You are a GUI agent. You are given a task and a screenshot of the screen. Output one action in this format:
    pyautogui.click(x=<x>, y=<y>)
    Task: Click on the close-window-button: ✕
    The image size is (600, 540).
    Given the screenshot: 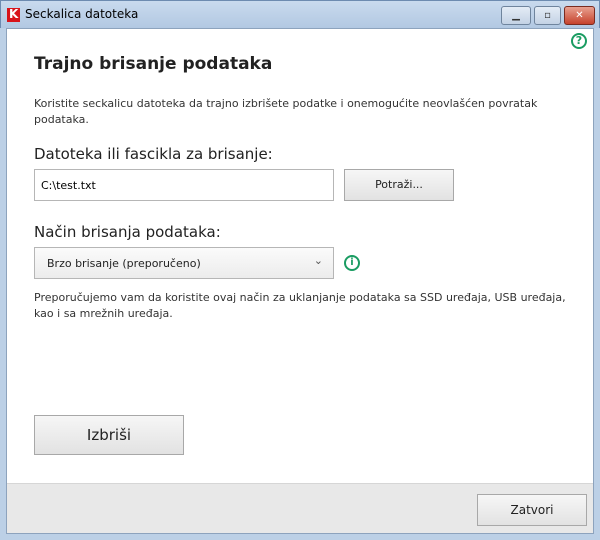 What is the action you would take?
    pyautogui.click(x=579, y=15)
    